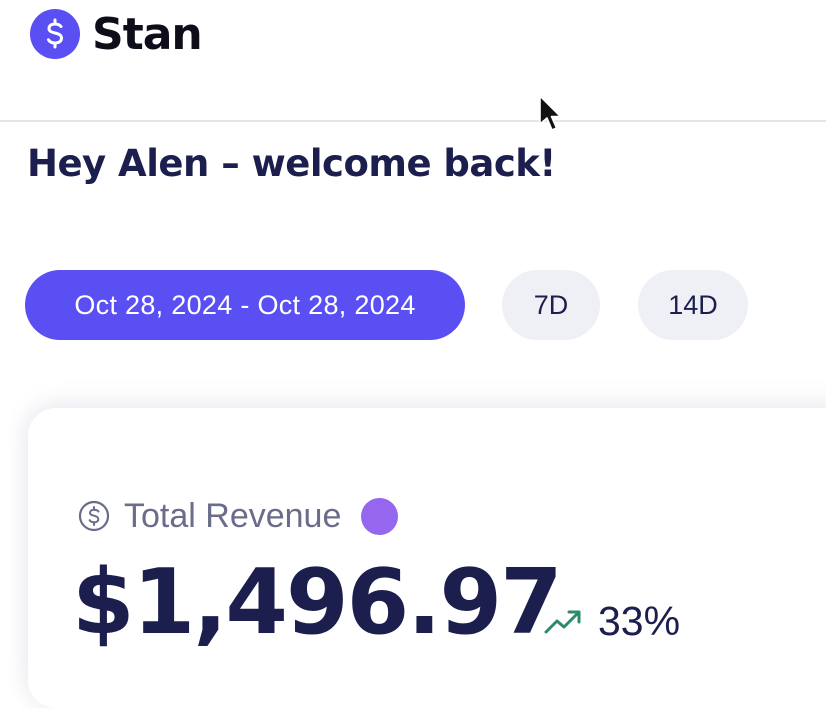 Image resolution: width=826 pixels, height=708 pixels. Describe the element at coordinates (55, 34) in the screenshot. I see `dollar-icon` at that location.